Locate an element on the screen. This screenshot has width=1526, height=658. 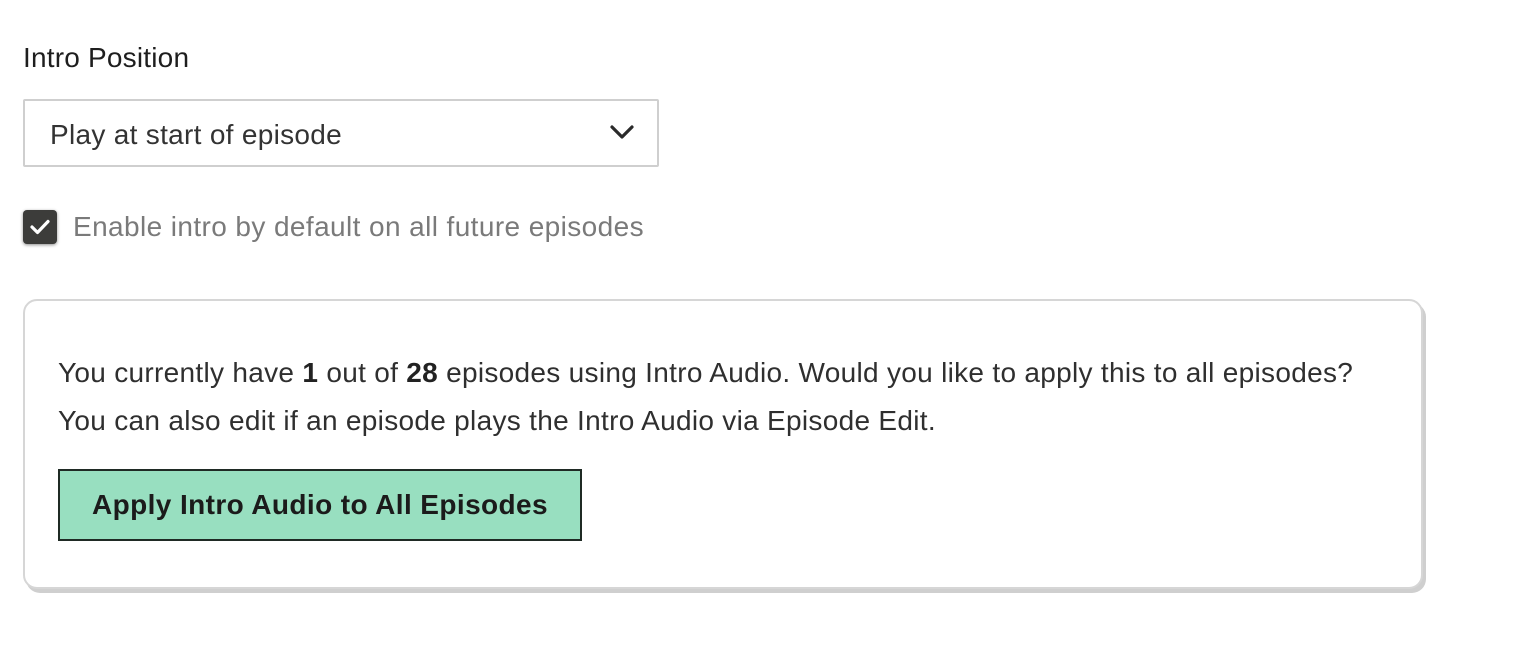
apply-intro-all-button: Apply Intro Audio to All Episodes is located at coordinates (320, 505).